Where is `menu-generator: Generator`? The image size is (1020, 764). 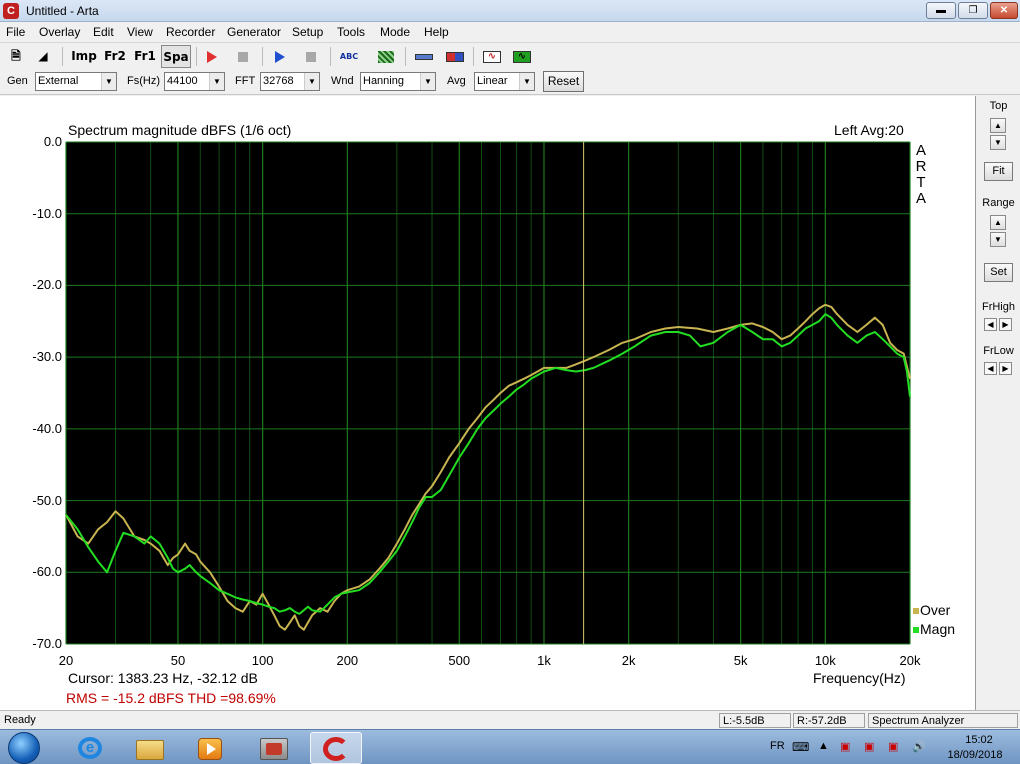 menu-generator: Generator is located at coordinates (254, 32).